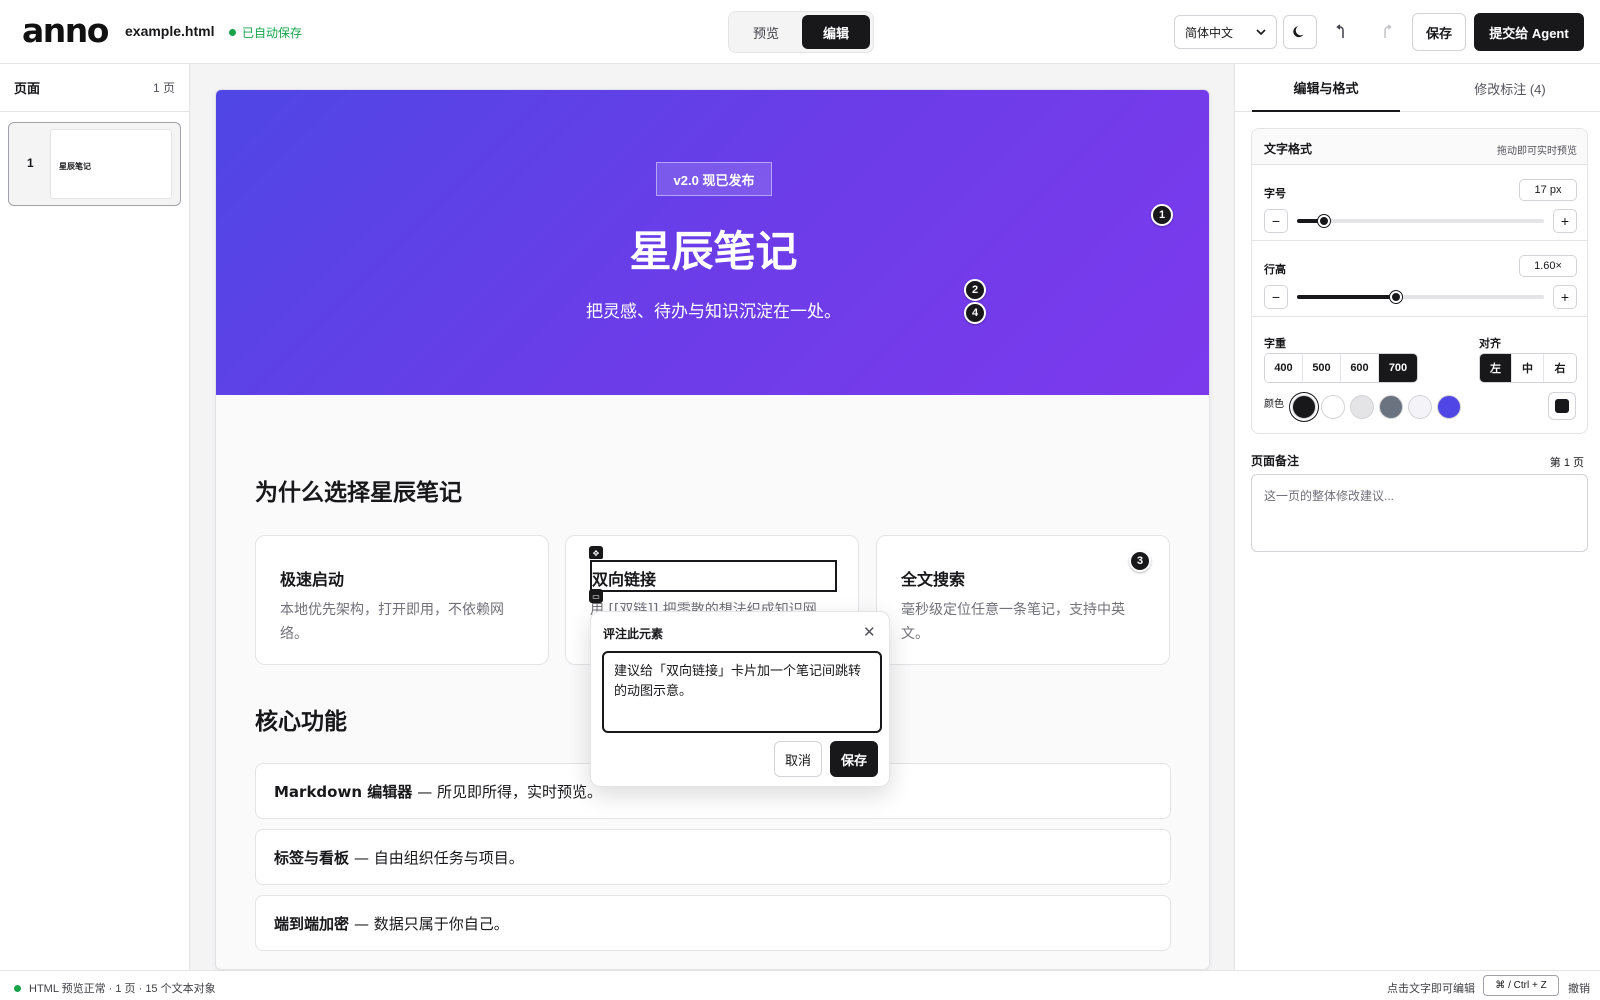  I want to click on save-comment-button: 保存, so click(854, 759).